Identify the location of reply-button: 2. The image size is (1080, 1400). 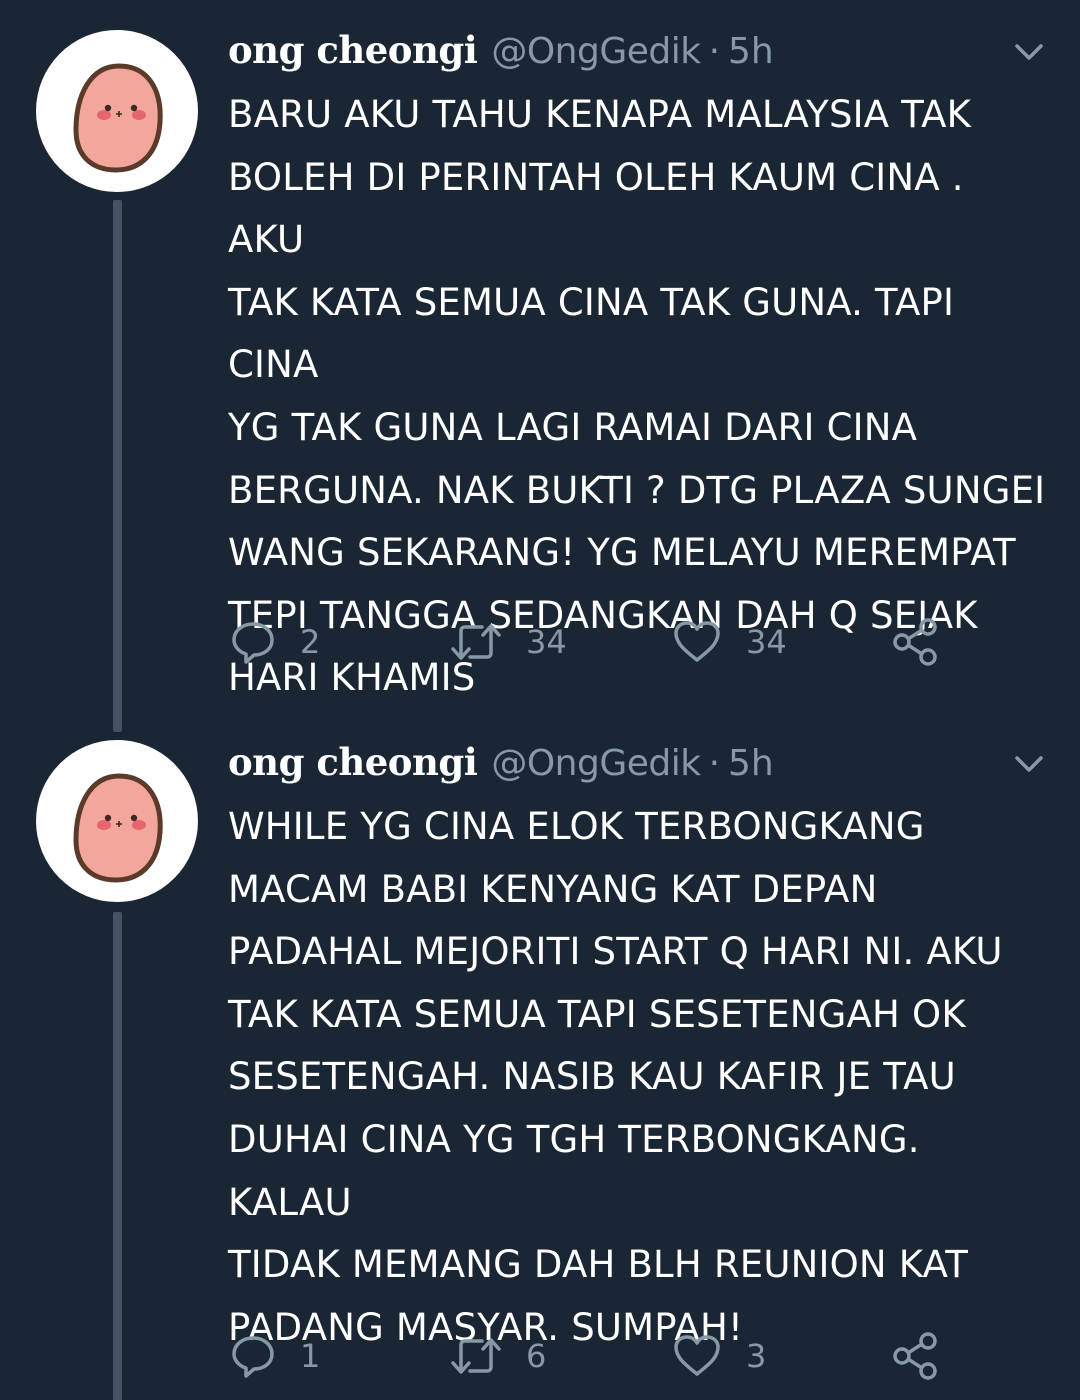
(275, 642).